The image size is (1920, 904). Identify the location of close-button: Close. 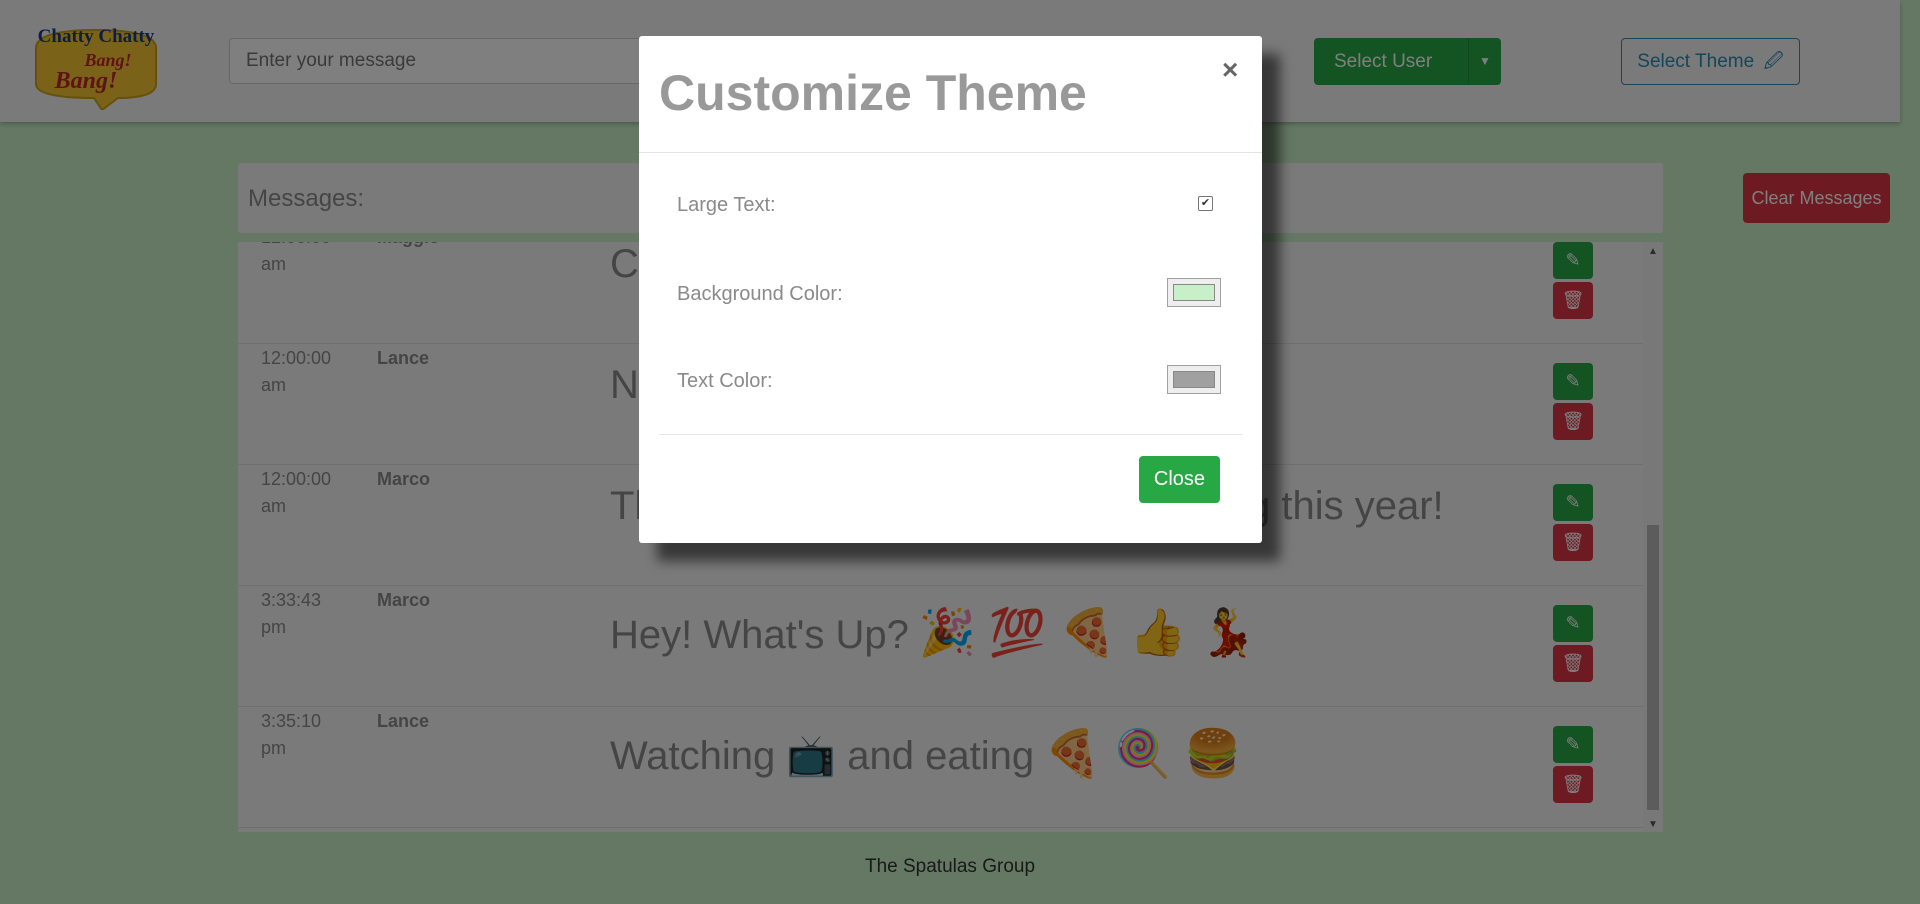
(1179, 479).